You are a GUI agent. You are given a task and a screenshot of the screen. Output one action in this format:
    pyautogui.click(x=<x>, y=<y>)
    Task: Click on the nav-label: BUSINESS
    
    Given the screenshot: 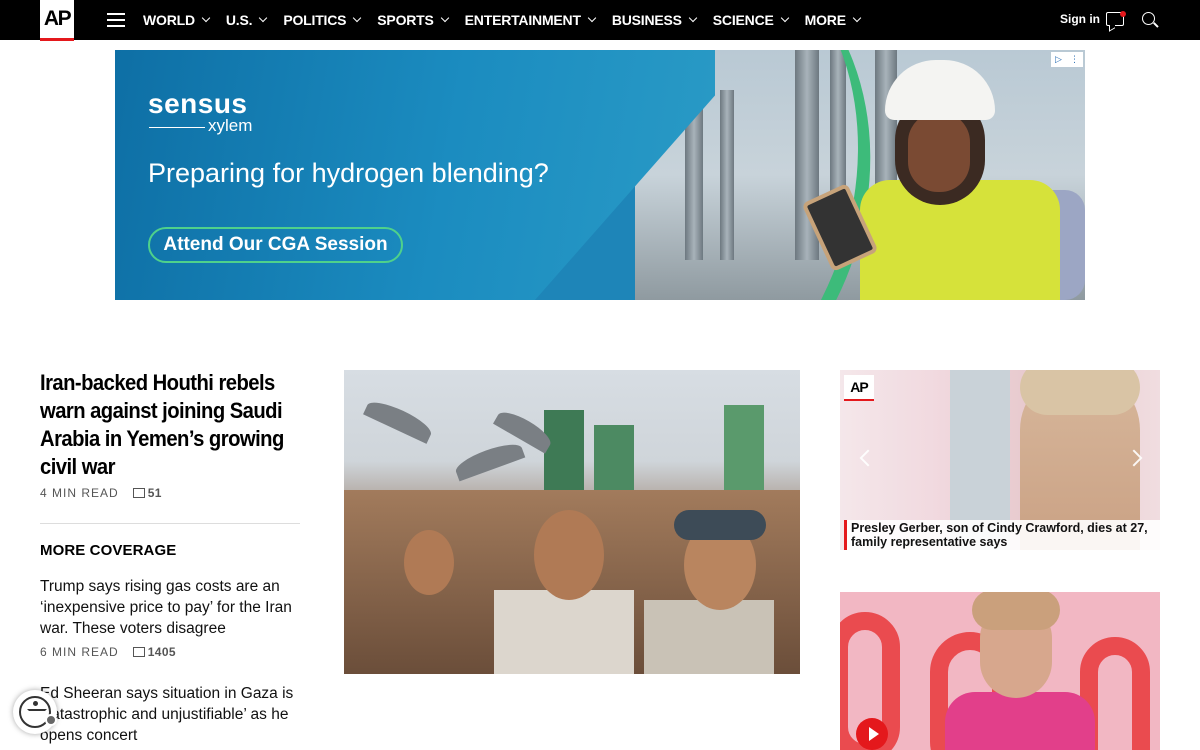 What is the action you would take?
    pyautogui.click(x=646, y=20)
    